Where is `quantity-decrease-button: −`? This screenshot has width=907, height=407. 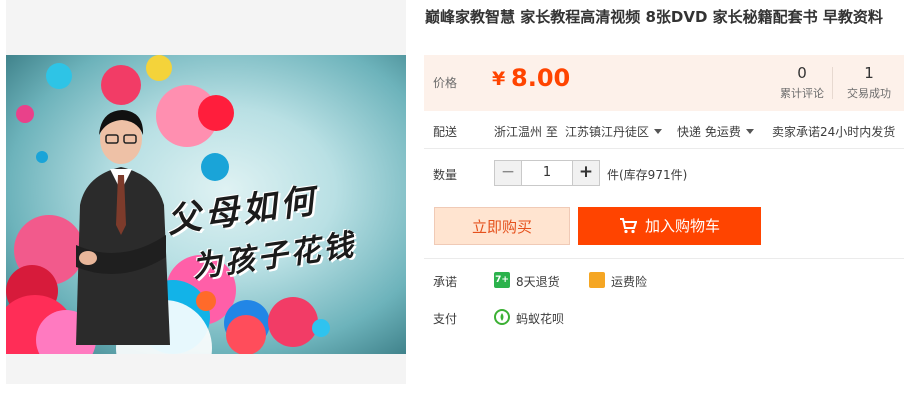
quantity-decrease-button: − is located at coordinates (508, 173).